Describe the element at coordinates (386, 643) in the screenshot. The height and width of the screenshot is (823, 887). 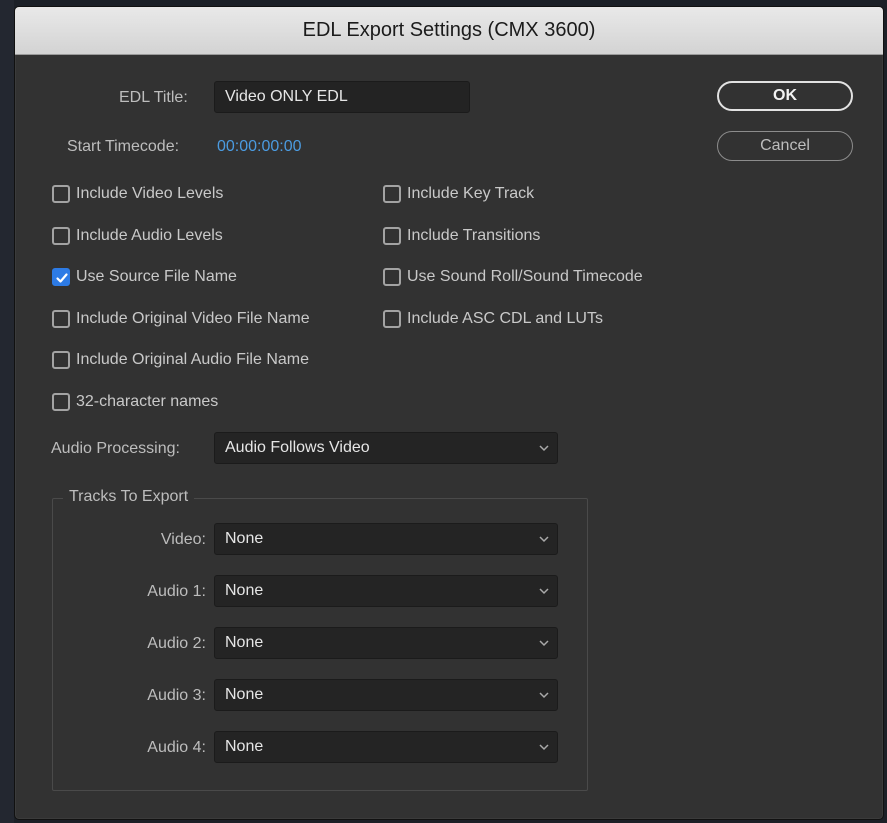
I see `audio2-track-select: None` at that location.